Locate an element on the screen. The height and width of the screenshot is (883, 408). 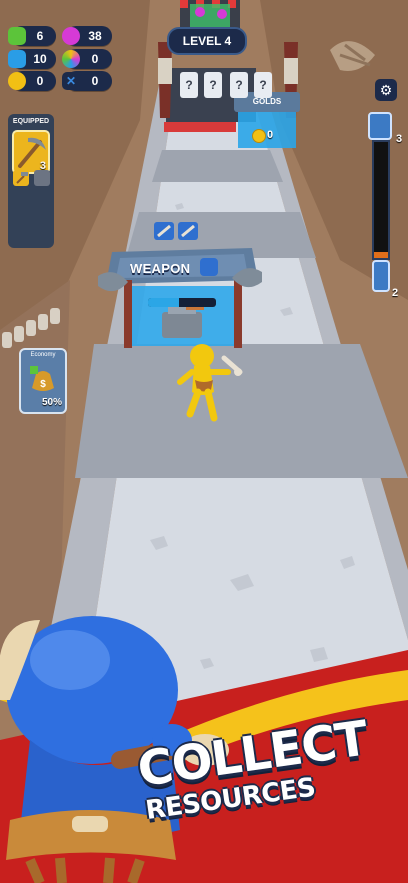
crystal-counter: 10 is located at coordinates (32, 59).